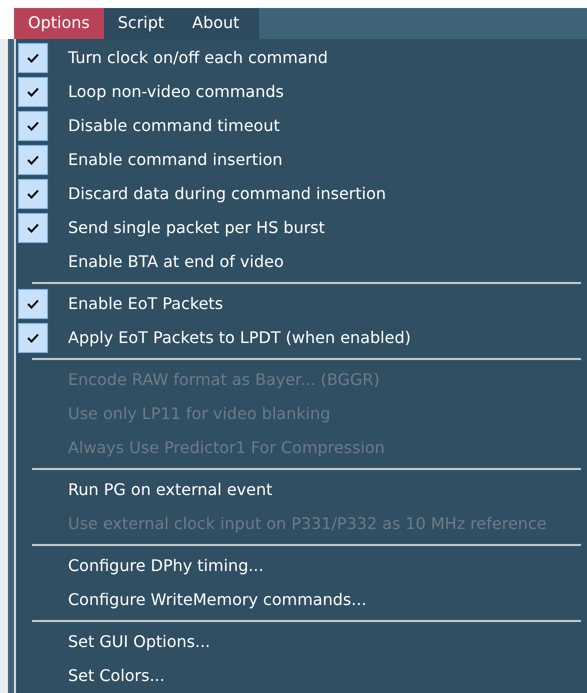  Describe the element at coordinates (301, 228) in the screenshot. I see `menu-item: Send single packet per HS burst` at that location.